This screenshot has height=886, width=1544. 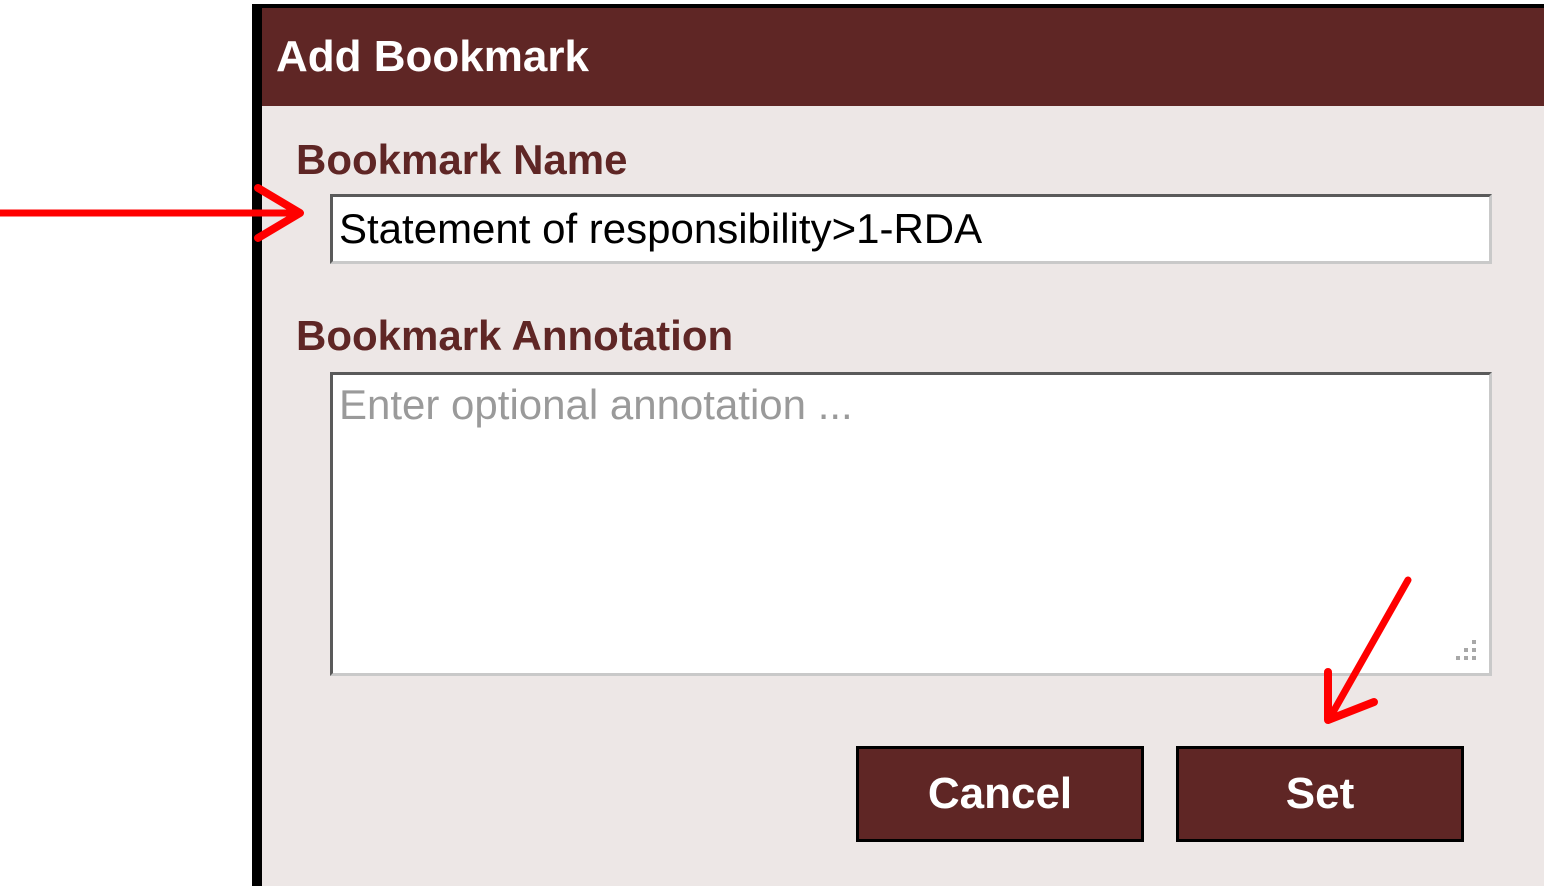 What do you see at coordinates (1465, 651) in the screenshot?
I see `resize-grip-icon` at bounding box center [1465, 651].